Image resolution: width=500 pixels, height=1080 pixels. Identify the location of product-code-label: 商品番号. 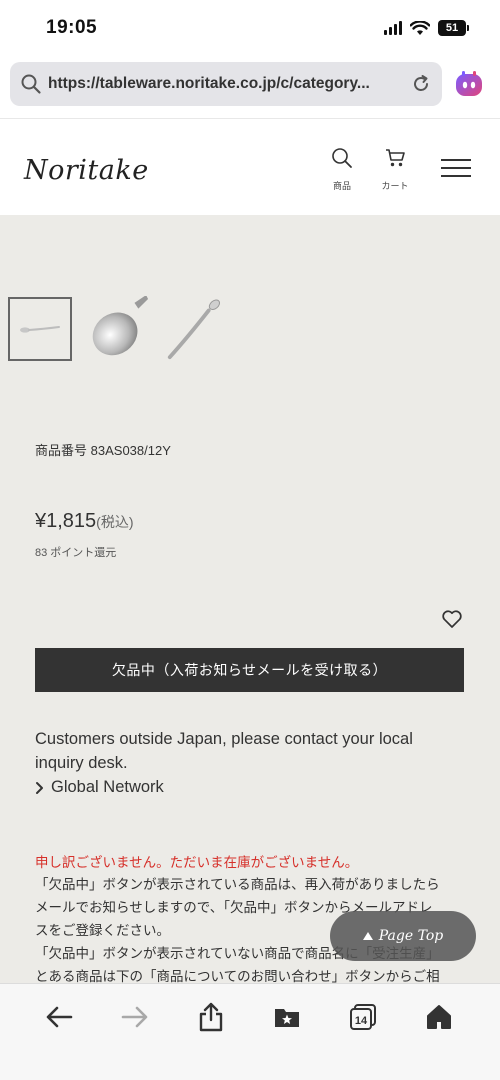
(61, 450).